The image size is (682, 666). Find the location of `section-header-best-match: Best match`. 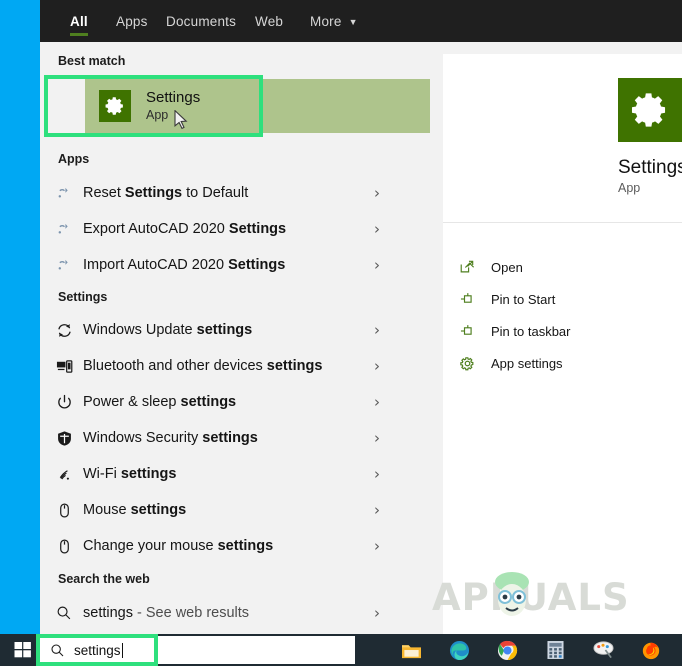

section-header-best-match: Best match is located at coordinates (92, 61).